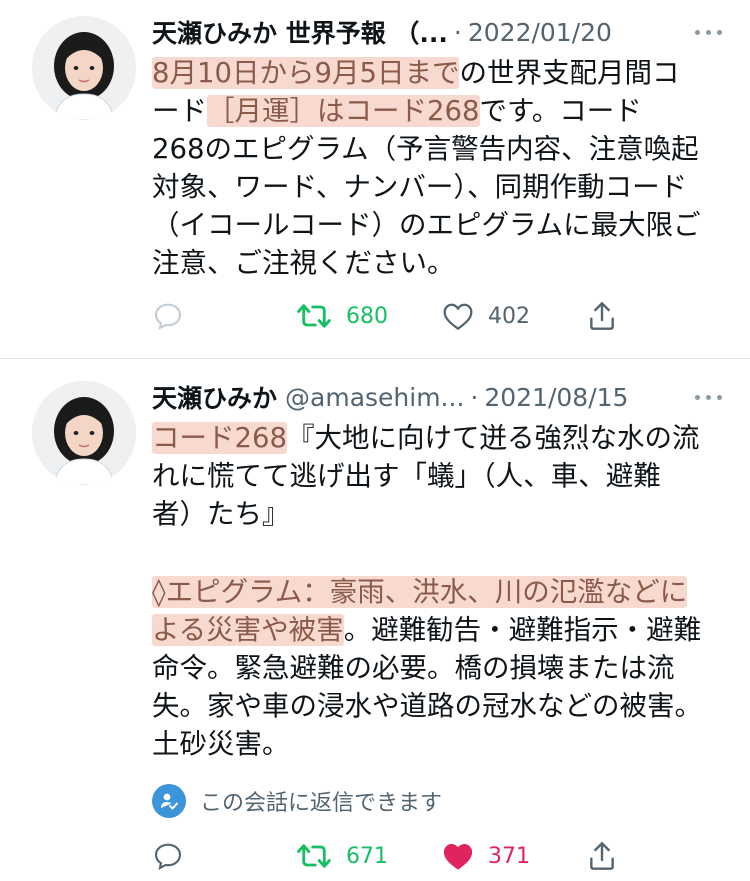 The image size is (750, 881). Describe the element at coordinates (221, 514) in the screenshot. I see `text-segment: 者）たち』` at that location.